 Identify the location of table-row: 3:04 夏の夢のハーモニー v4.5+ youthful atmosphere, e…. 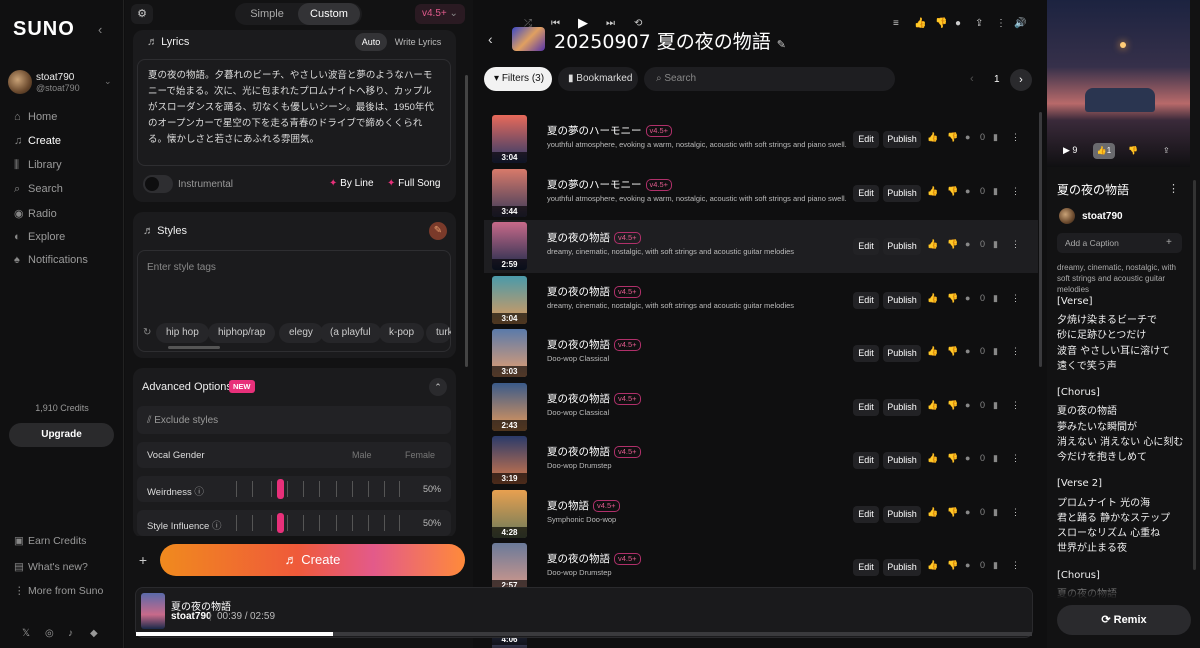
(761, 139).